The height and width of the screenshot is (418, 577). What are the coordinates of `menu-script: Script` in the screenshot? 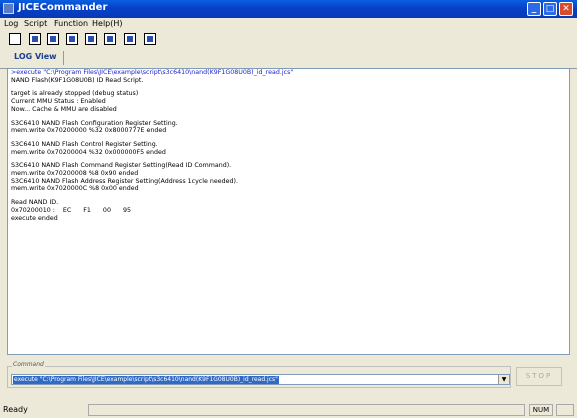 It's located at (35, 23).